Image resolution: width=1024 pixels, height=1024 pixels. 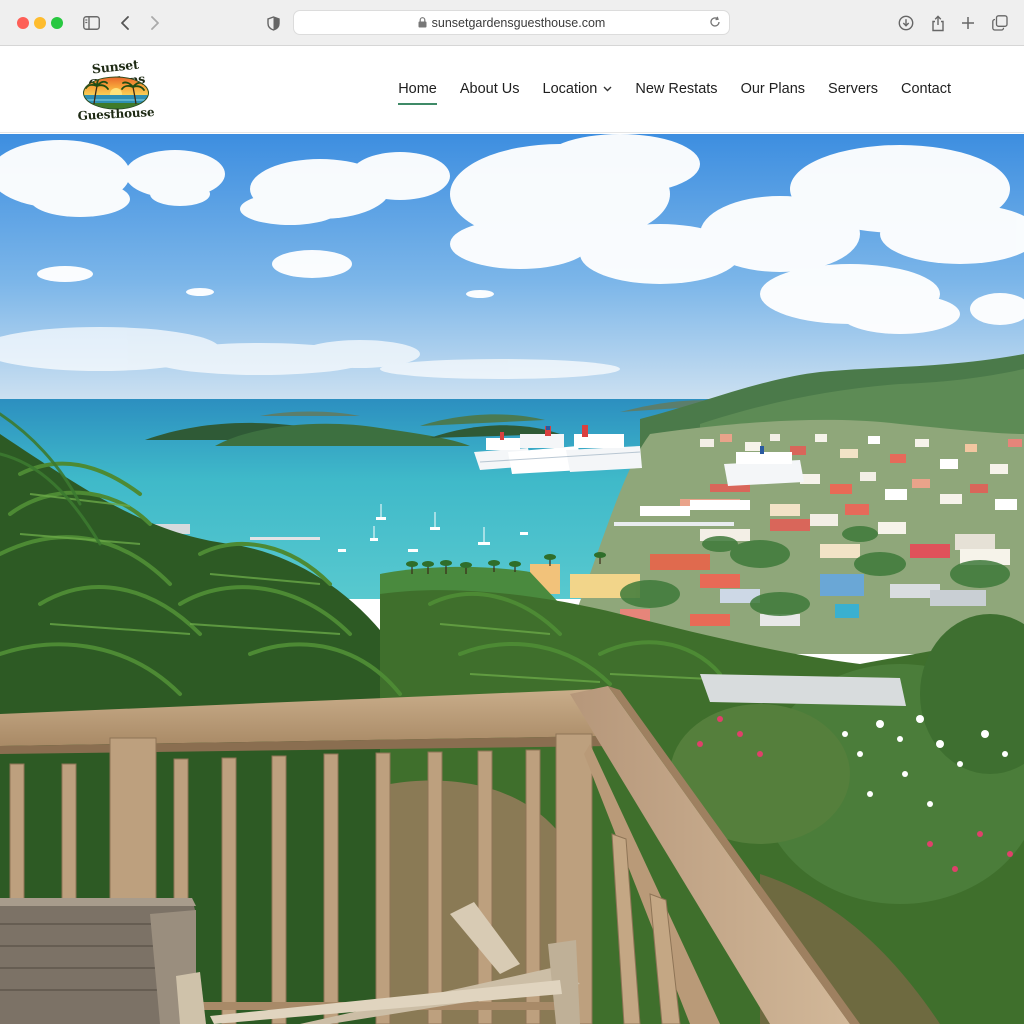 I want to click on forward-icon, so click(x=155, y=23).